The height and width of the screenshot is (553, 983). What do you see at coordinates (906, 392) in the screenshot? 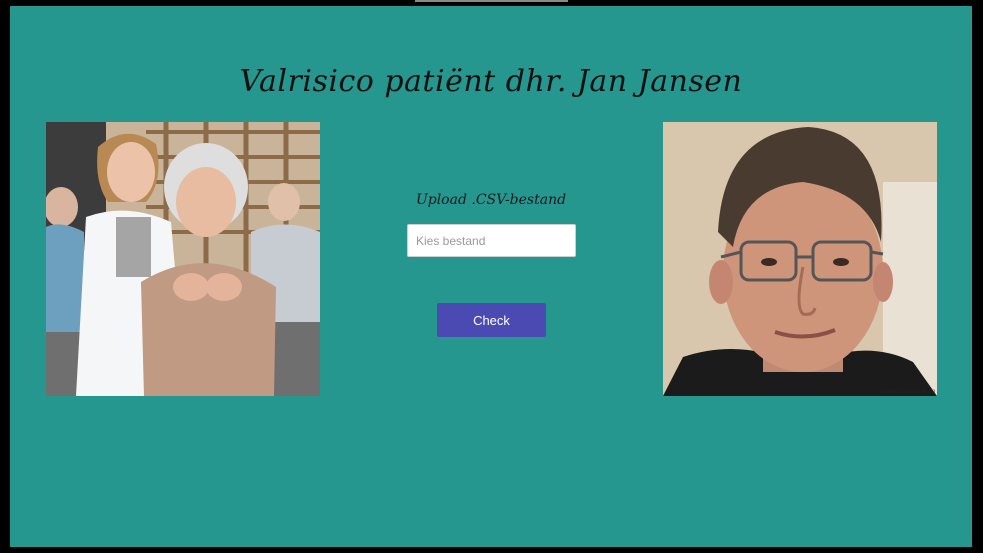
I see `image-credit: StyleGAN2 (Karras et al.)` at bounding box center [906, 392].